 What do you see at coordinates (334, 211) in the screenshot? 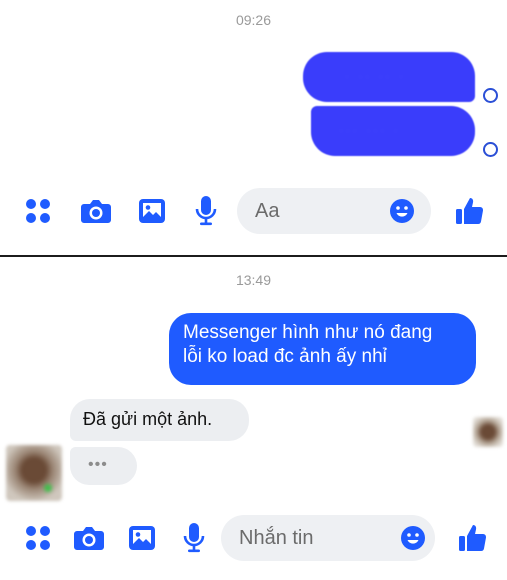
I see `message-input: Aa` at bounding box center [334, 211].